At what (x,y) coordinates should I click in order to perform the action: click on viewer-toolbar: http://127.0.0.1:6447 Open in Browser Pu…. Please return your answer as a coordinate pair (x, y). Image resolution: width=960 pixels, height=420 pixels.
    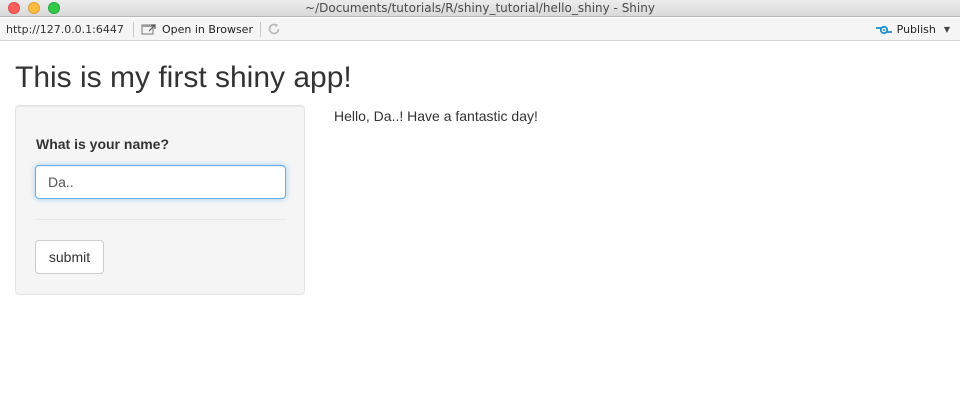
    Looking at the image, I should click on (480, 29).